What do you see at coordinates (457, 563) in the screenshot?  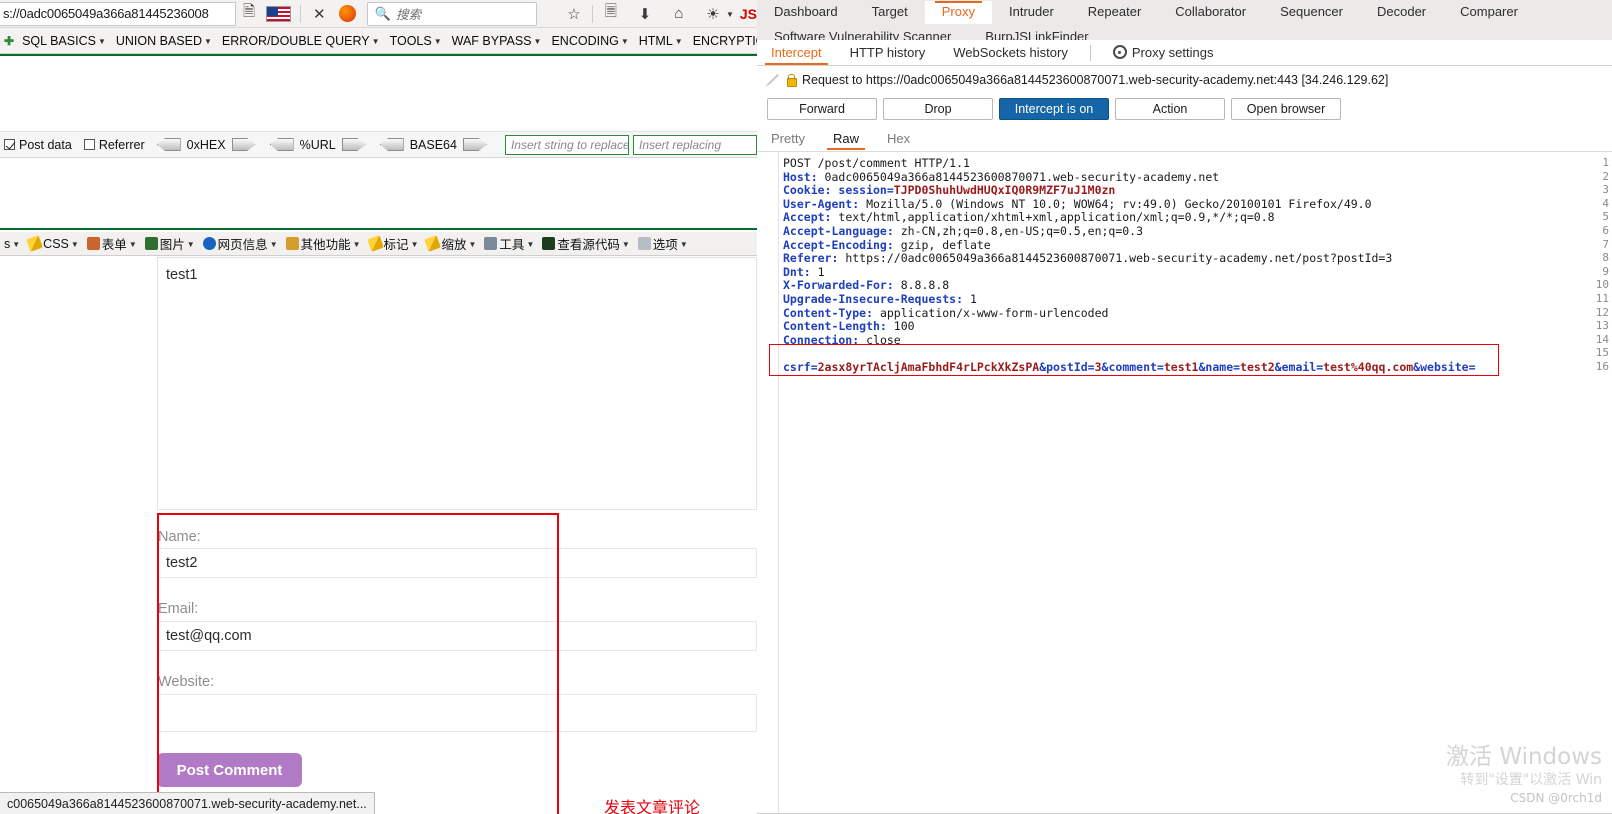 I see `name-input: test2` at bounding box center [457, 563].